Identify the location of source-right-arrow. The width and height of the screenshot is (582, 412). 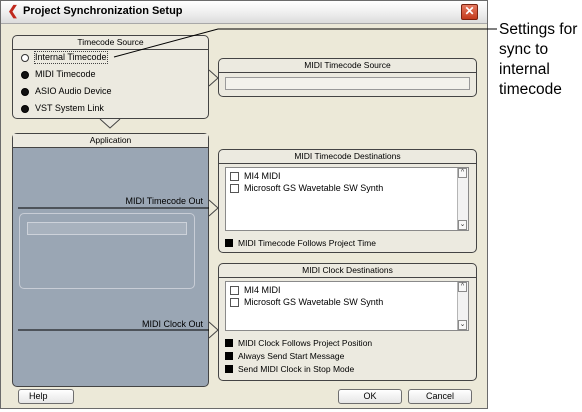
(213, 78).